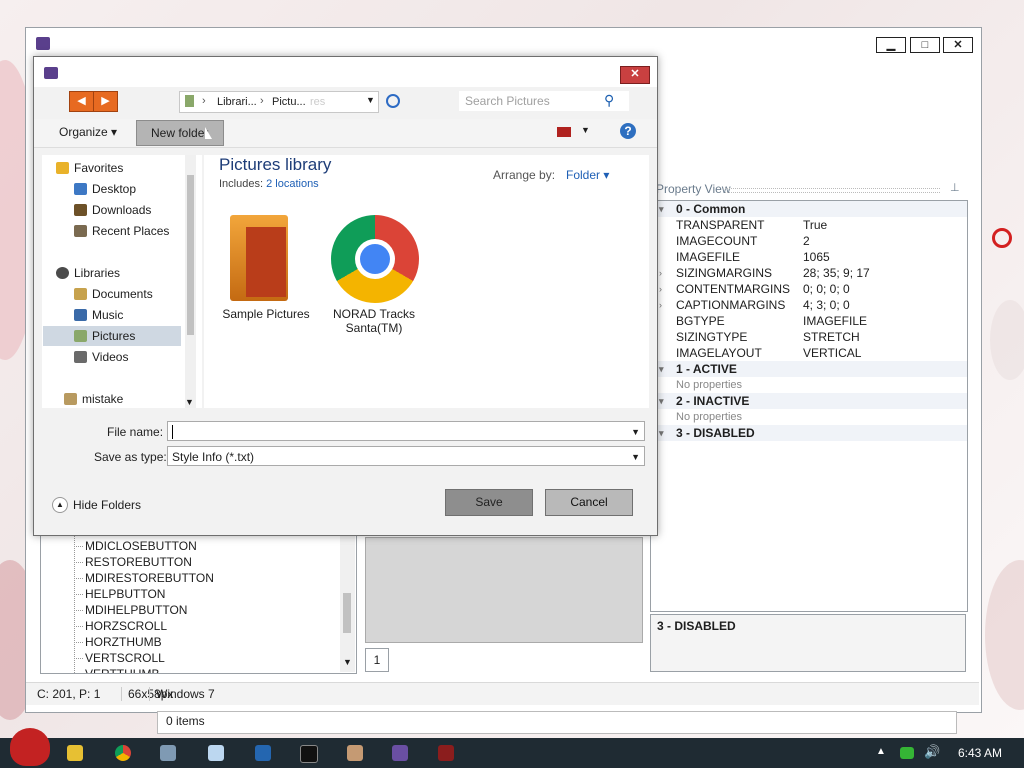  Describe the element at coordinates (826, 289) in the screenshot. I see `property-value: 0; 0; 0; 0` at that location.